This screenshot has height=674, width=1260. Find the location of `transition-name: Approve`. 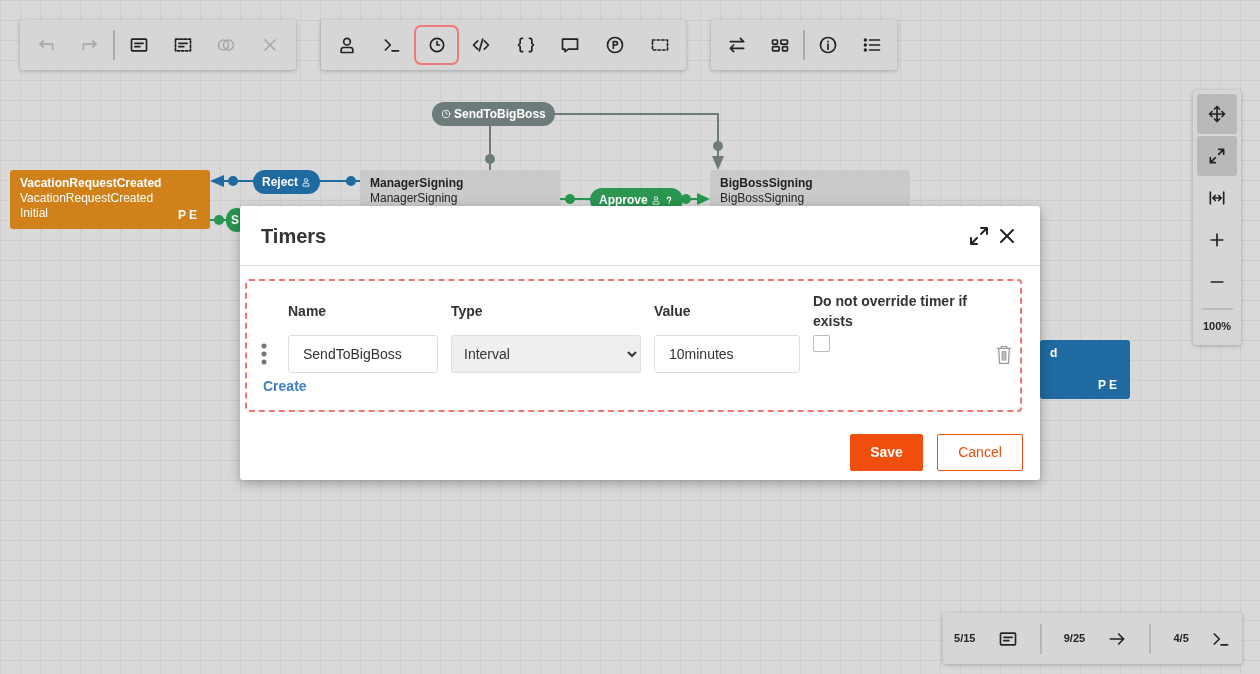

transition-name: Approve is located at coordinates (623, 200).